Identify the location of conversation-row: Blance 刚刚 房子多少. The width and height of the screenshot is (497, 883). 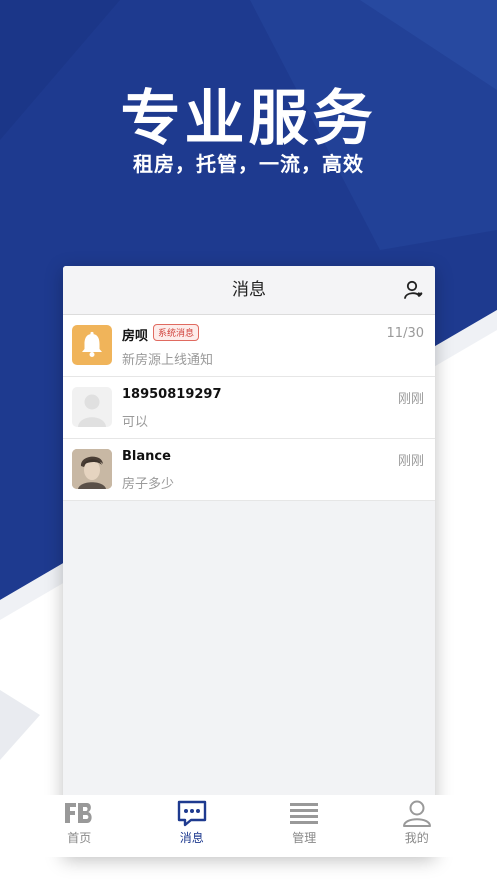
(249, 470).